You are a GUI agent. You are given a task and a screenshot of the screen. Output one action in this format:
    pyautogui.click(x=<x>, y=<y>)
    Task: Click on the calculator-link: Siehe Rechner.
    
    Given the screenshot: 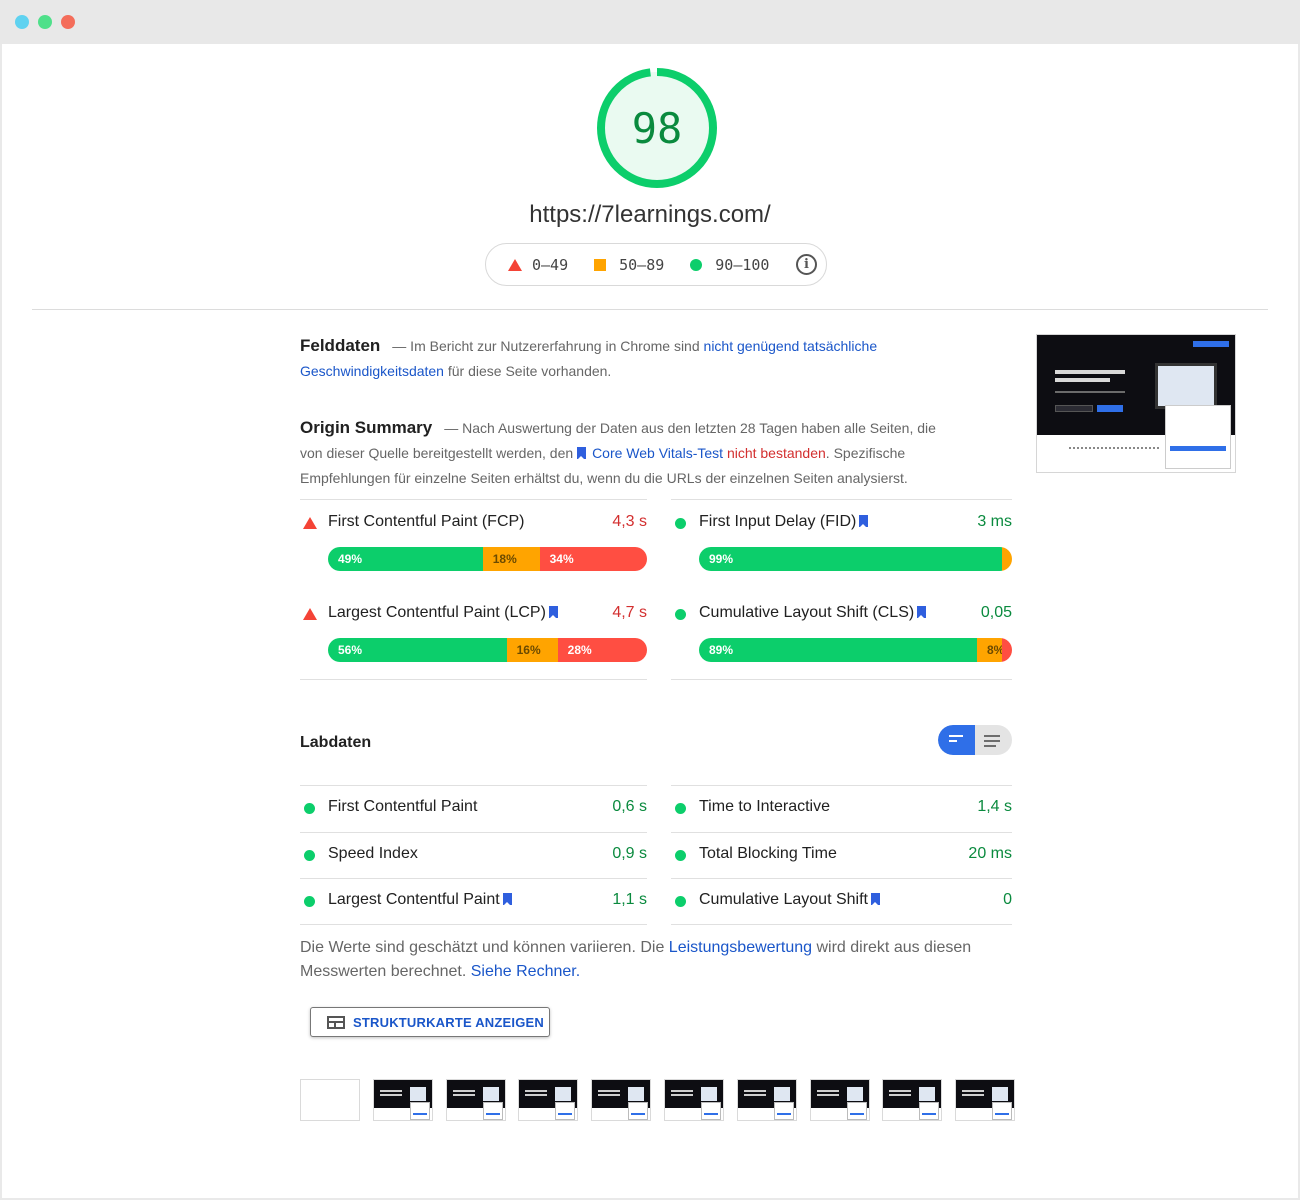 What is the action you would take?
    pyautogui.click(x=525, y=971)
    